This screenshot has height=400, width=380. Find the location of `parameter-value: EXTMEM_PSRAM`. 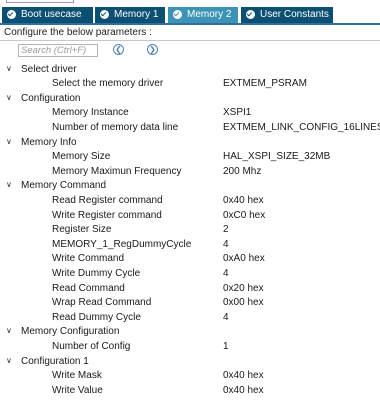

parameter-value: EXTMEM_PSRAM is located at coordinates (265, 84).